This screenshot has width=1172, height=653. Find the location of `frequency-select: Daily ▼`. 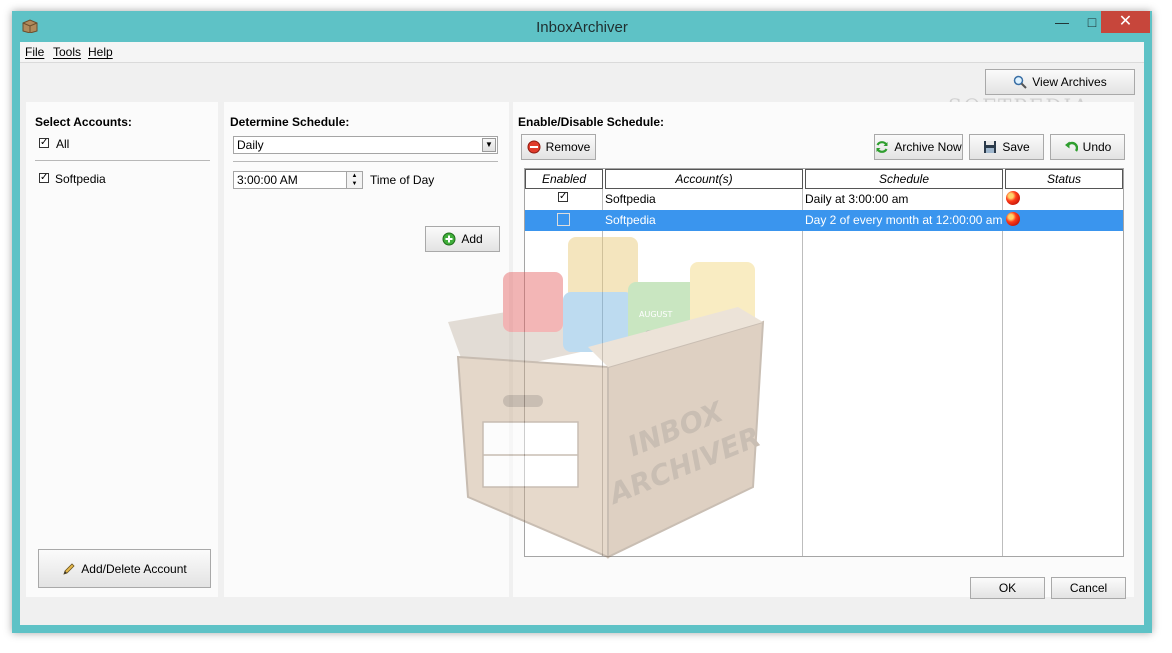

frequency-select: Daily ▼ is located at coordinates (365, 145).